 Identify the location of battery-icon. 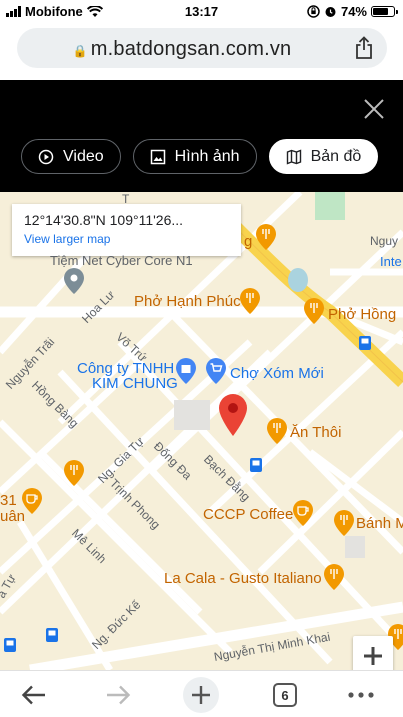
(384, 11).